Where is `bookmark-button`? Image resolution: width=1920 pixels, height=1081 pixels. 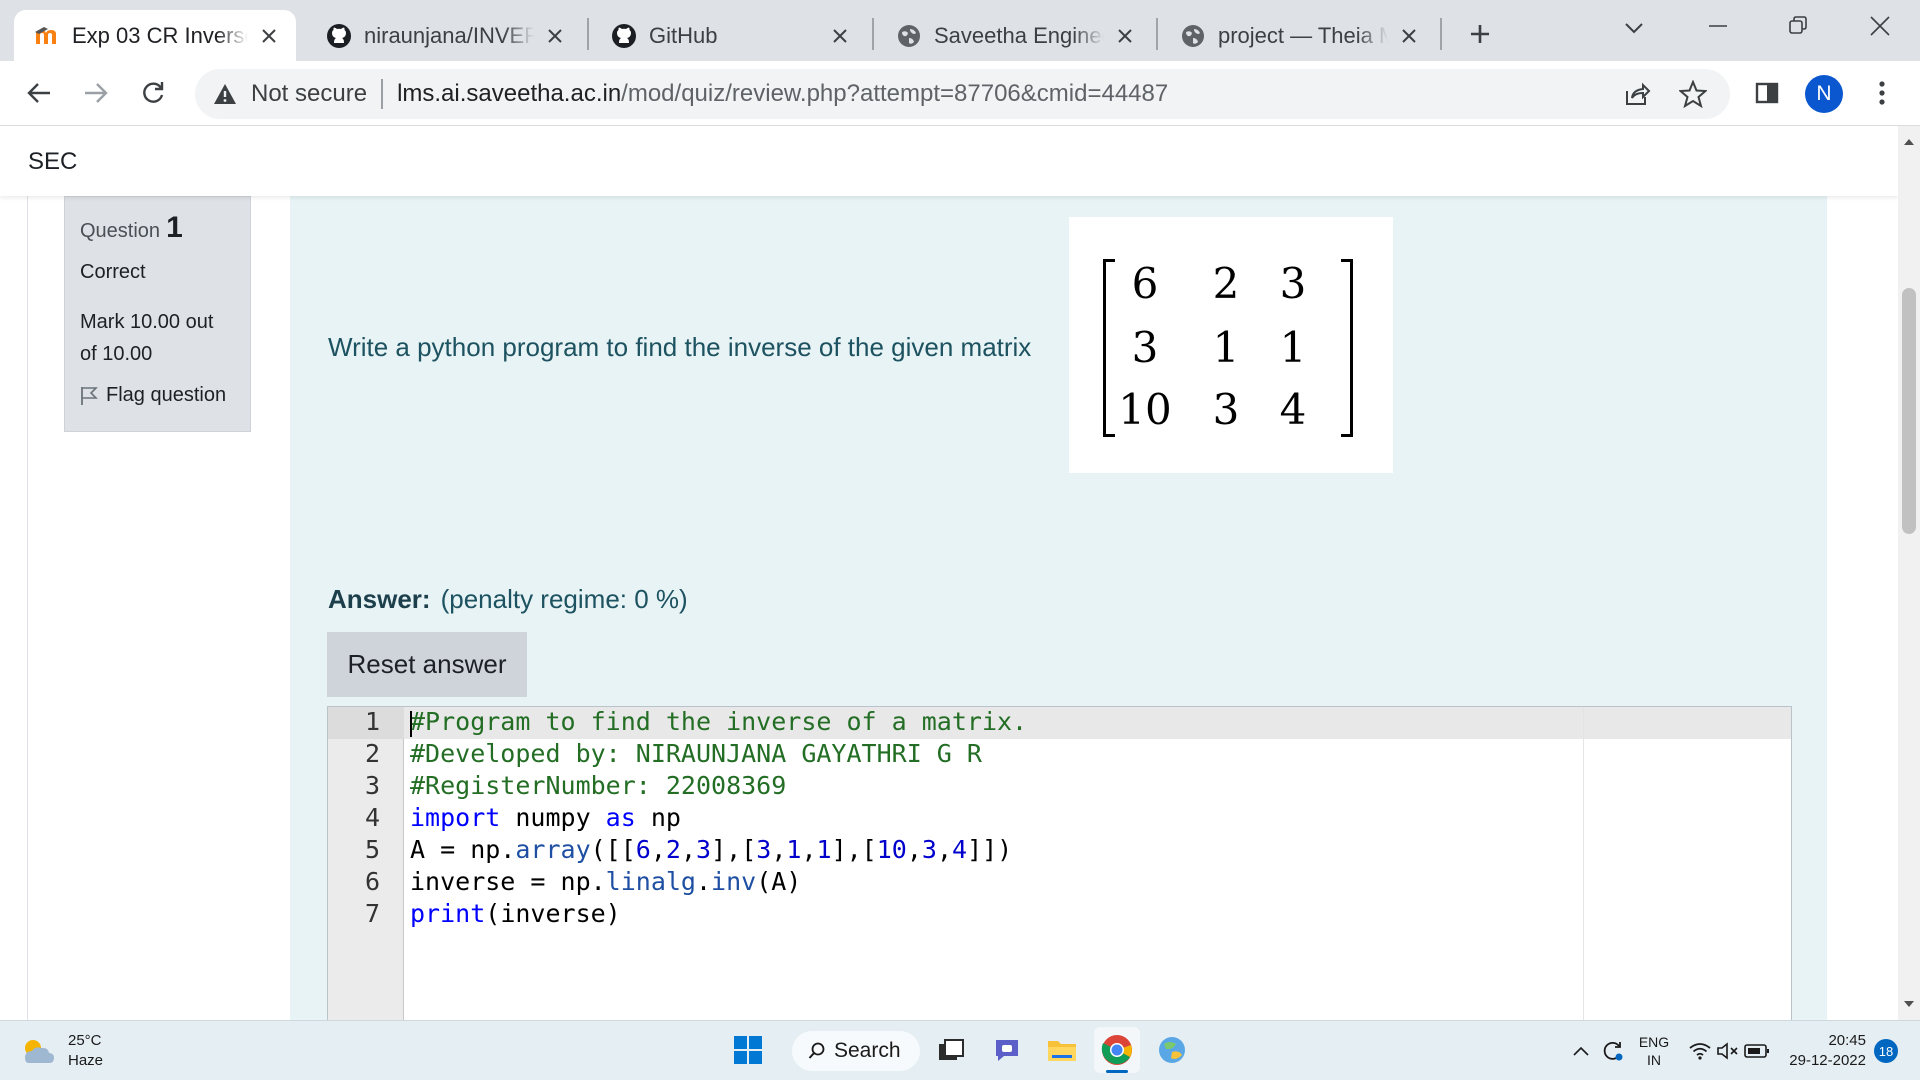 bookmark-button is located at coordinates (1693, 94).